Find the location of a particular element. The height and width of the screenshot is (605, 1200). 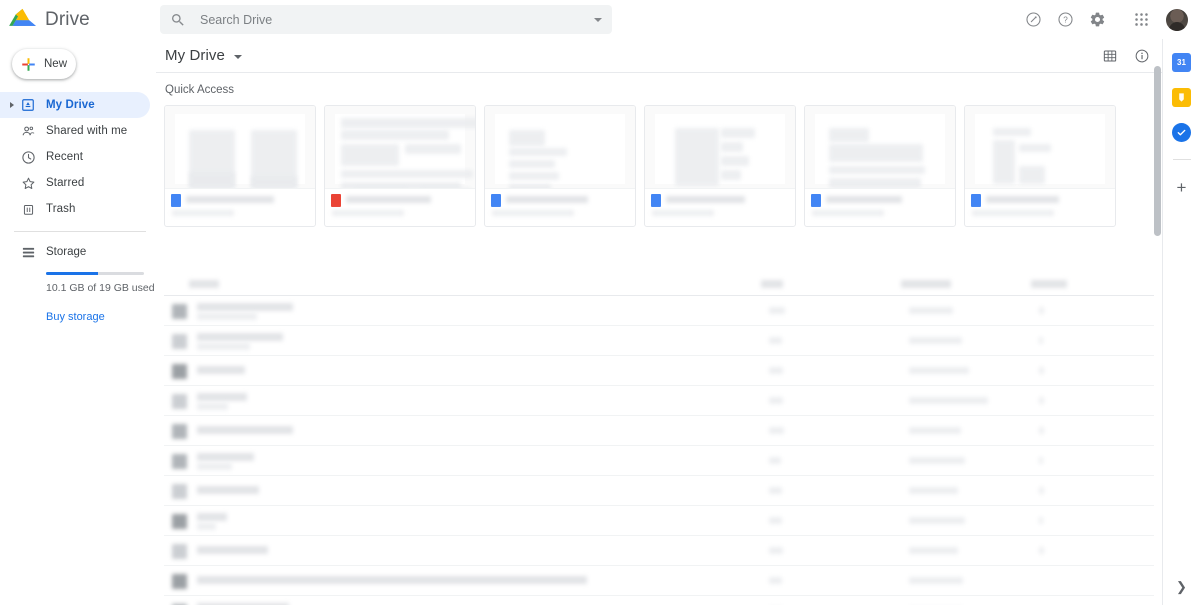

google-keep-icon is located at coordinates (1181, 97).